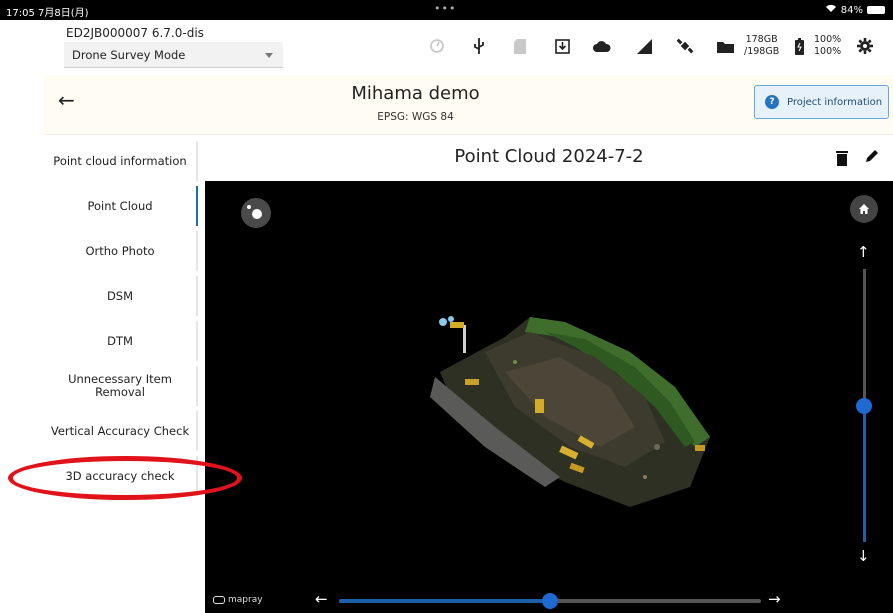 Image resolution: width=893 pixels, height=613 pixels. What do you see at coordinates (863, 252) in the screenshot?
I see `arrow-up-icon: ↑` at bounding box center [863, 252].